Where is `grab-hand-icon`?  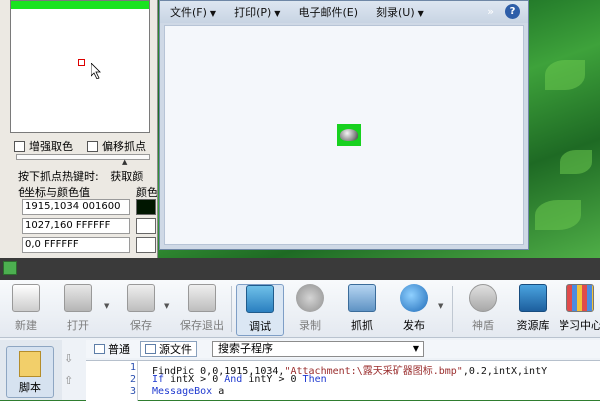 grab-hand-icon is located at coordinates (362, 298).